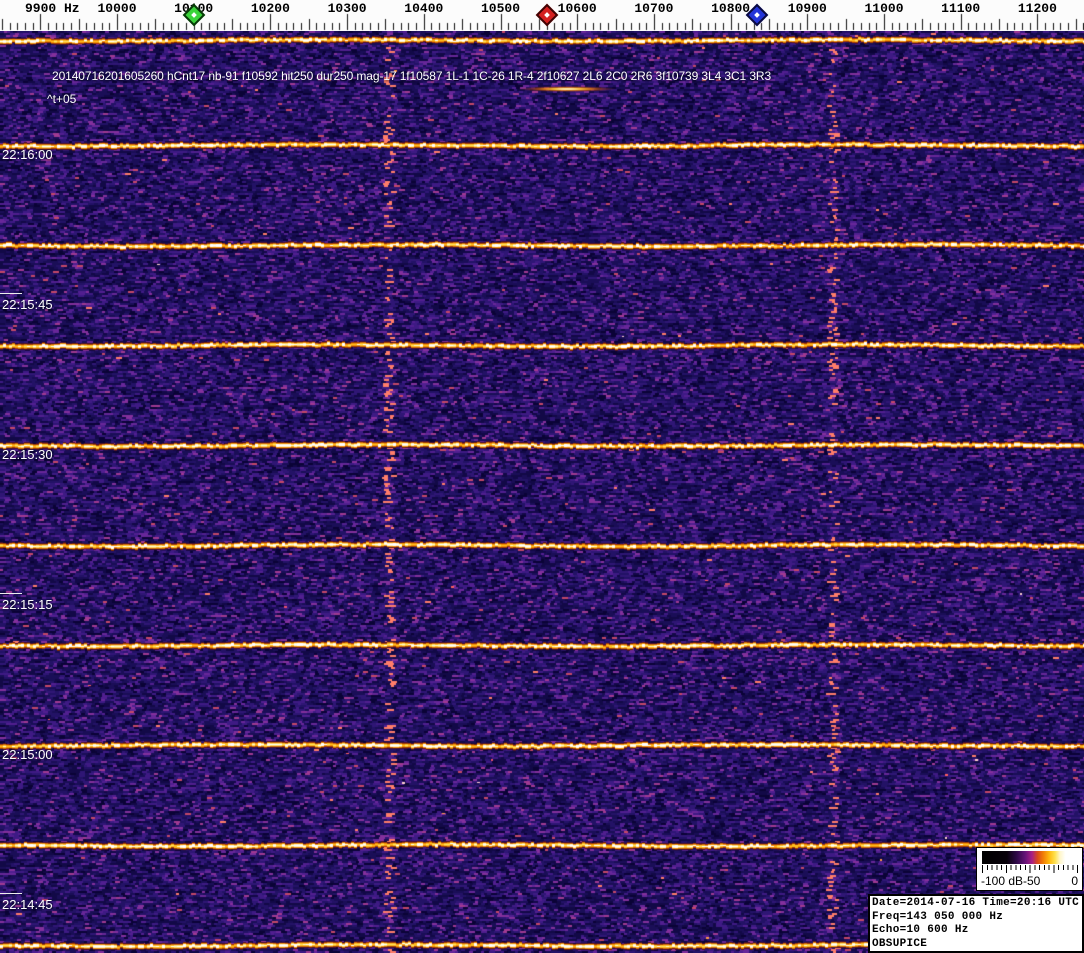 The width and height of the screenshot is (1084, 953). What do you see at coordinates (577, 8) in the screenshot?
I see `freq-label: 10600` at bounding box center [577, 8].